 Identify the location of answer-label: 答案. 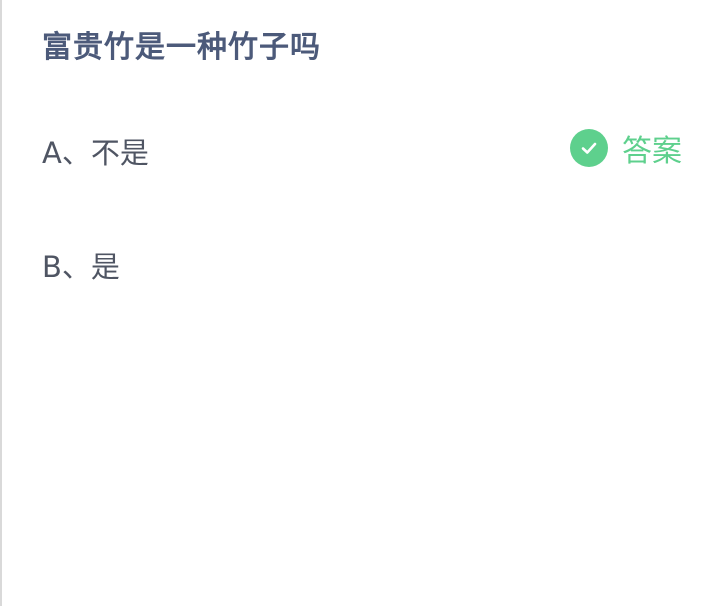
(652, 151).